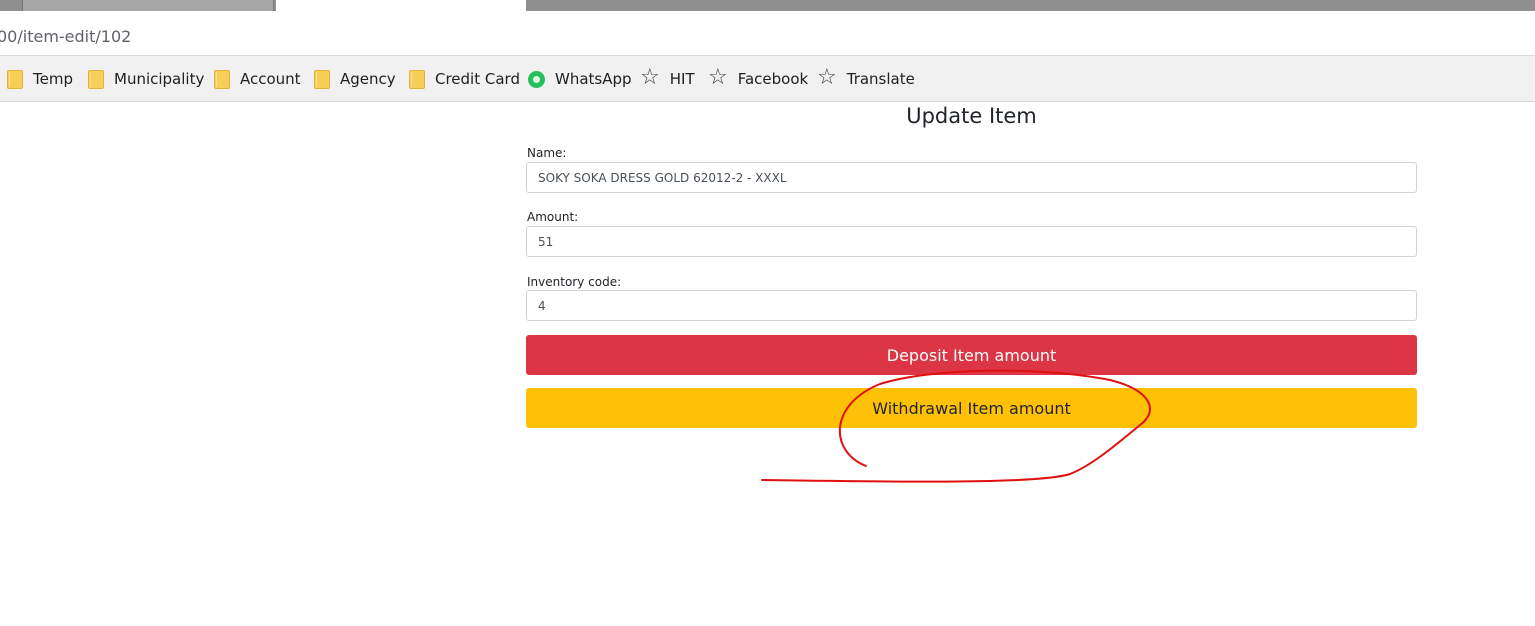  I want to click on bookmark-label: Municipality, so click(159, 79).